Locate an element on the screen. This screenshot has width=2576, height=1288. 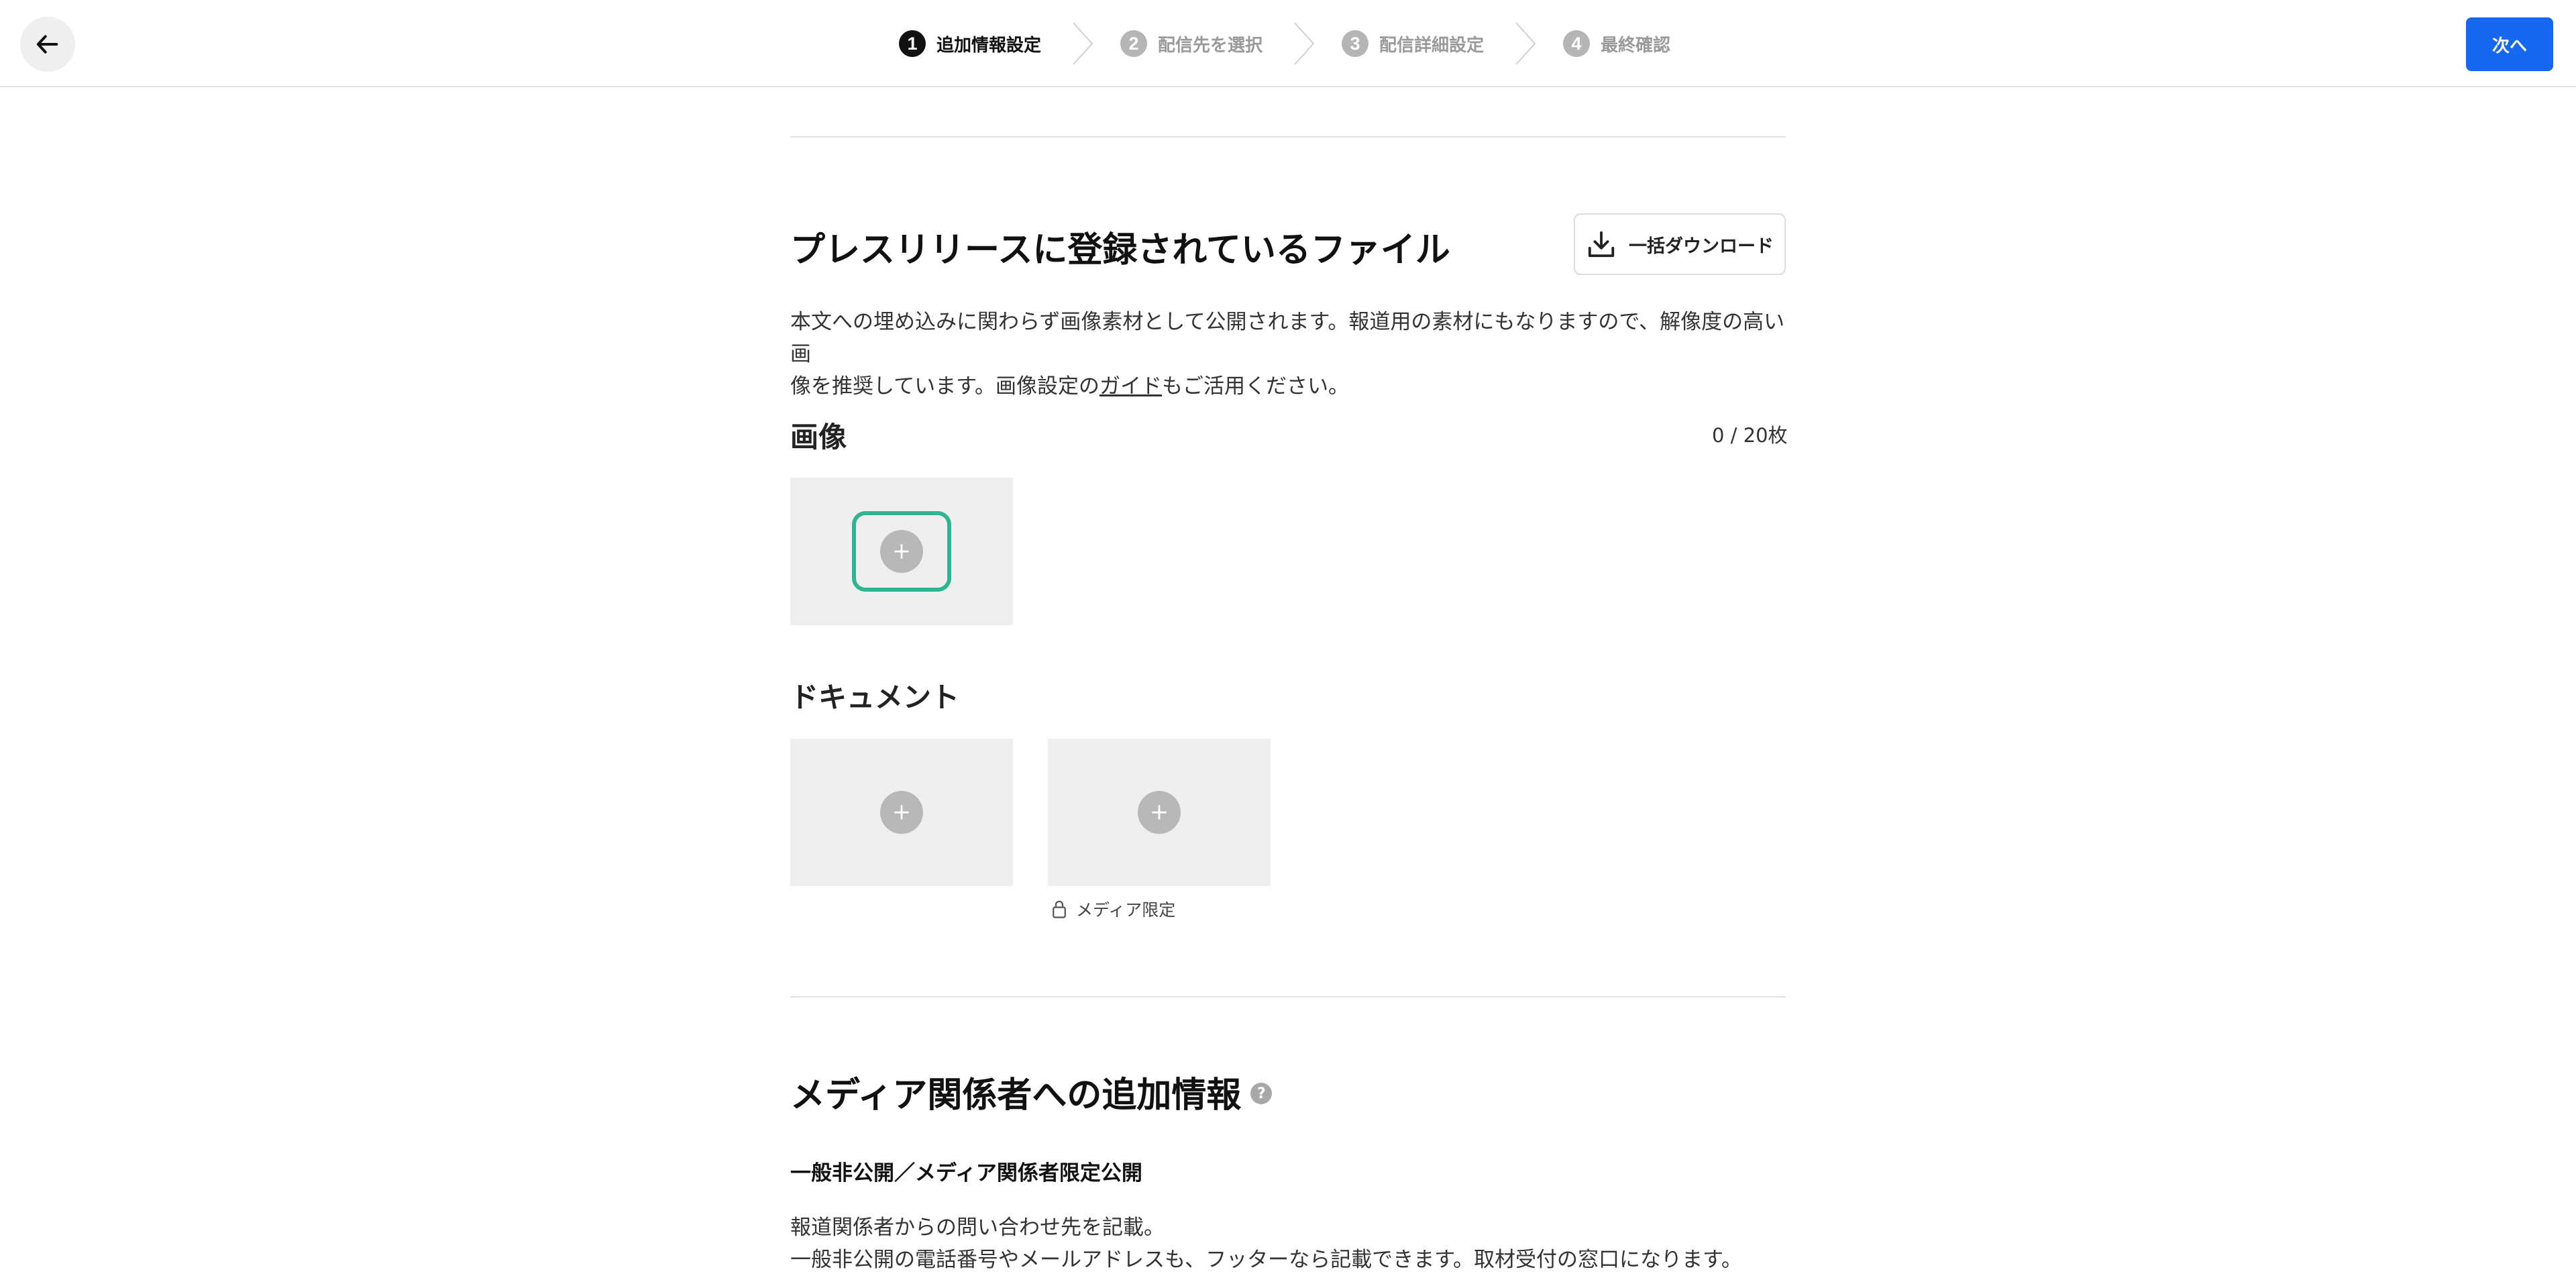
document-upload-tile is located at coordinates (901, 812).